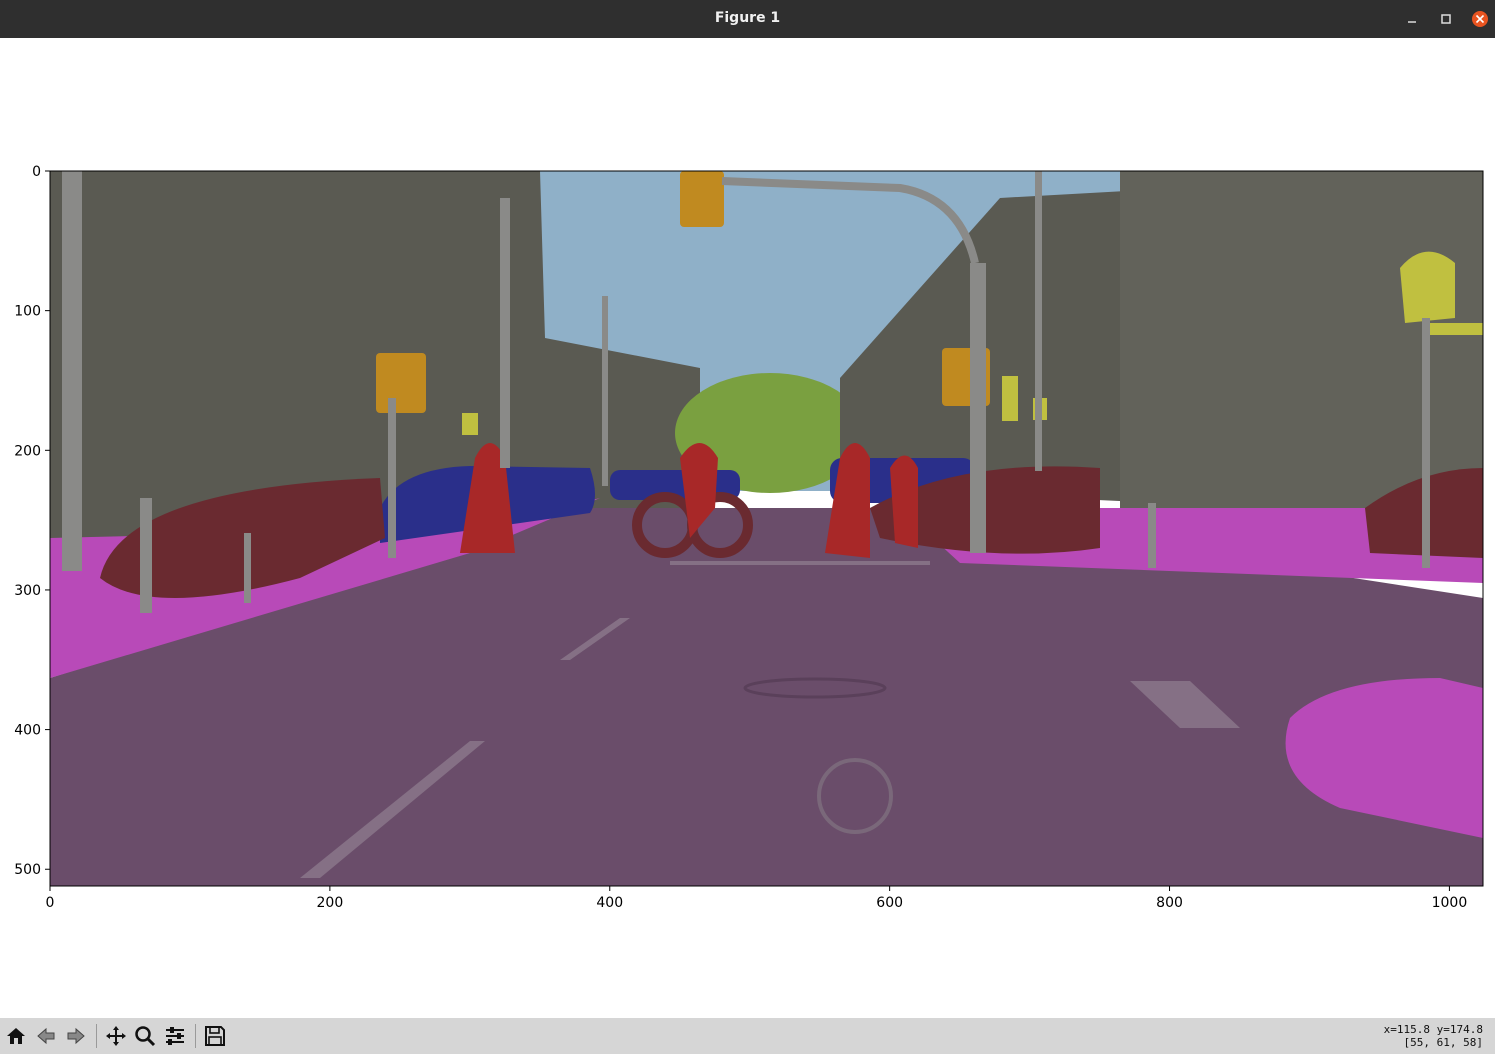  Describe the element at coordinates (27, 451) in the screenshot. I see `y-tick-label: 200` at that location.